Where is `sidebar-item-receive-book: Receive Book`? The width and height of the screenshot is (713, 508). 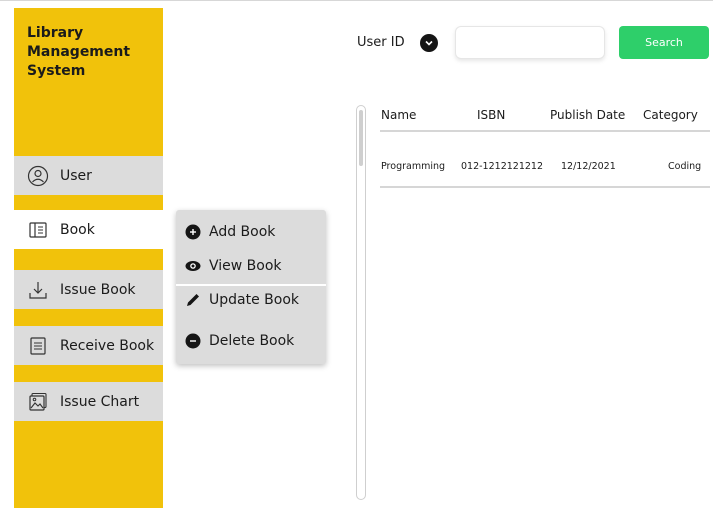 sidebar-item-receive-book: Receive Book is located at coordinates (88, 345).